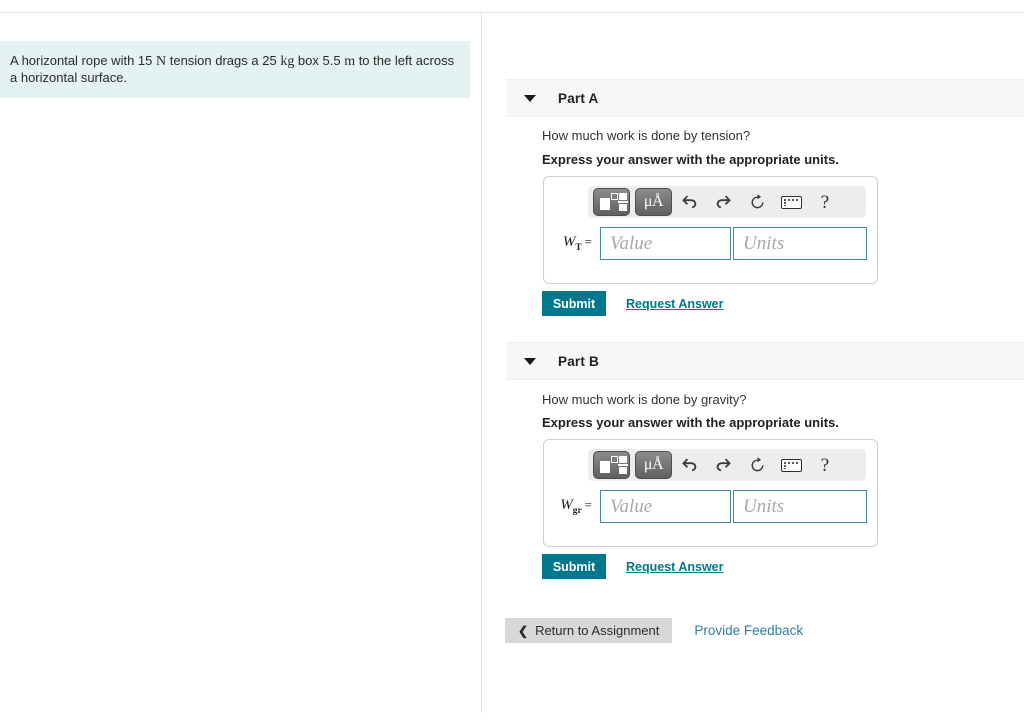 The width and height of the screenshot is (1024, 722). What do you see at coordinates (764, 243) in the screenshot?
I see `part-a-units-placeholder: Units` at bounding box center [764, 243].